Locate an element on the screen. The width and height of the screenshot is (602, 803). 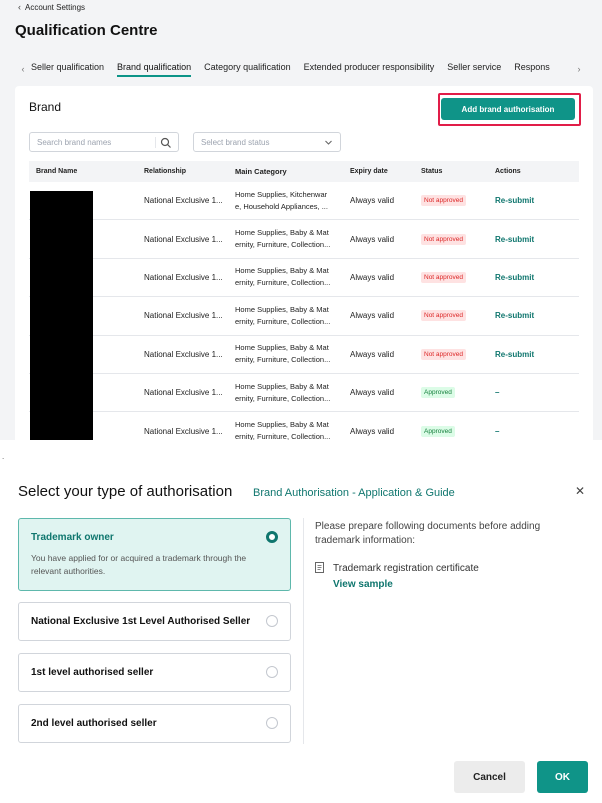
col-actions: Actions is located at coordinates (508, 171).